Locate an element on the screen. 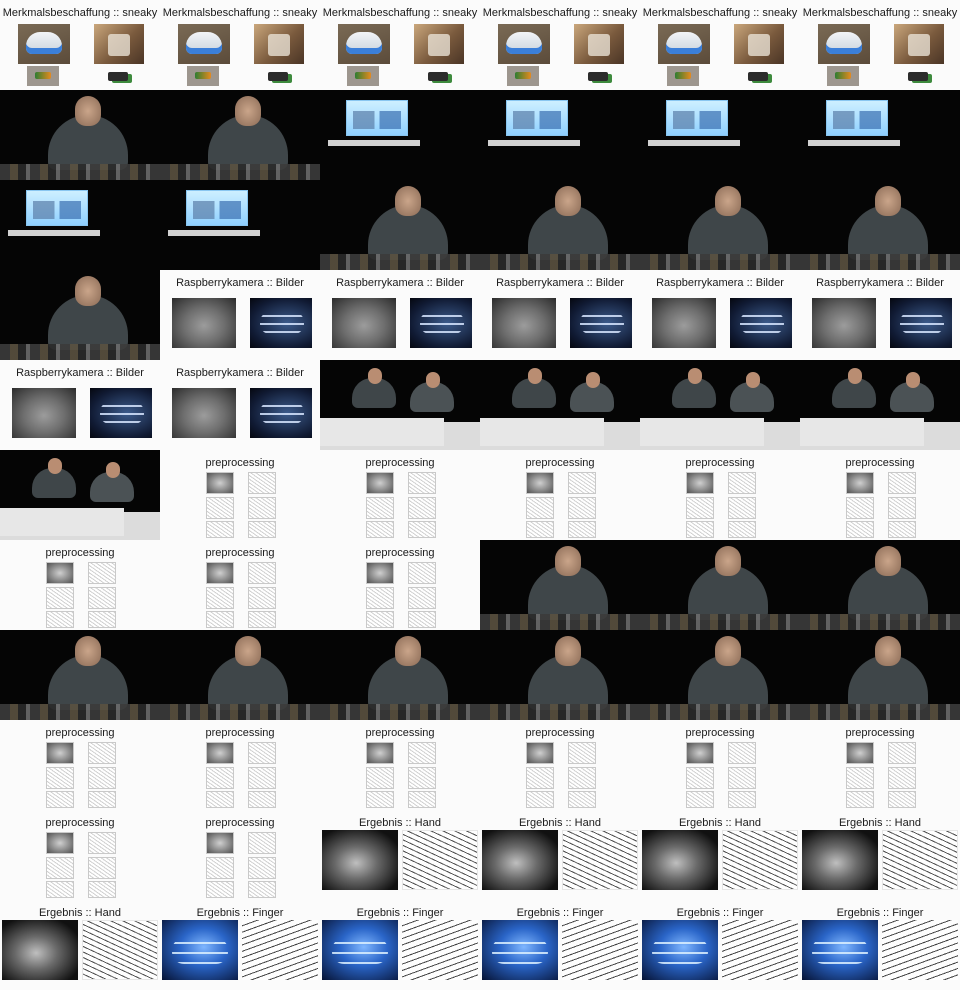  video-frame-projection is located at coordinates (560, 135).